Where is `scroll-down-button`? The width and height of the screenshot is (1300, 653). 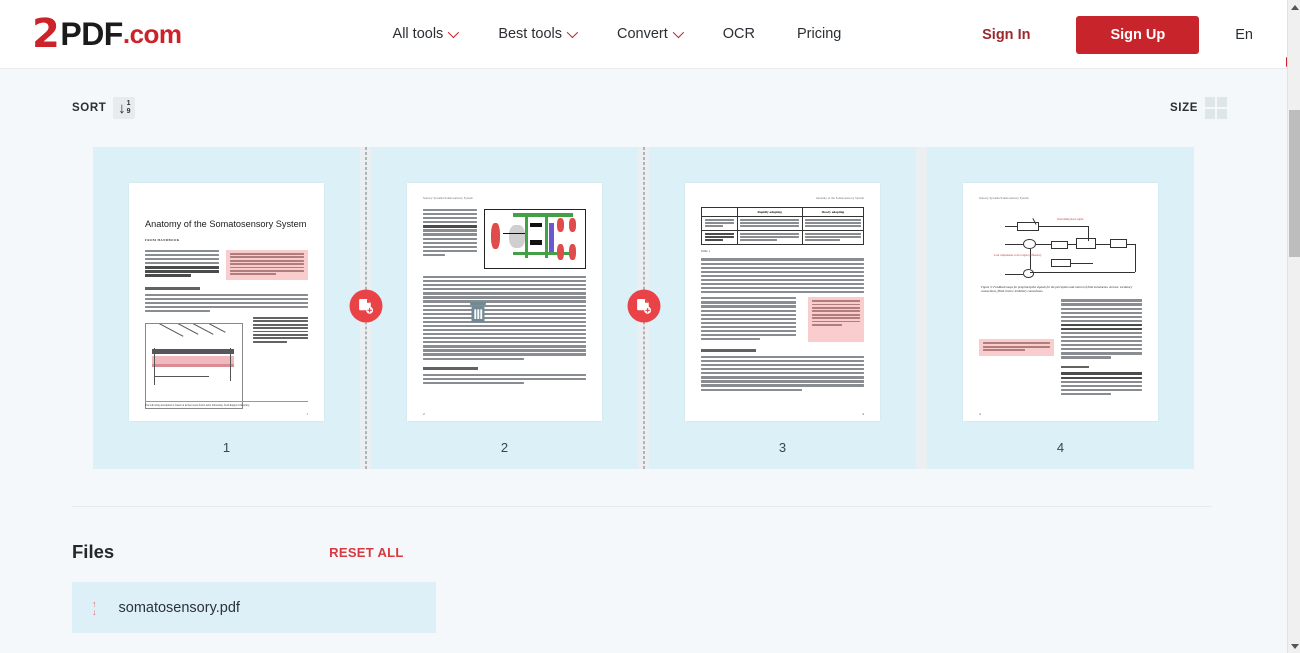 scroll-down-button is located at coordinates (1294, 646).